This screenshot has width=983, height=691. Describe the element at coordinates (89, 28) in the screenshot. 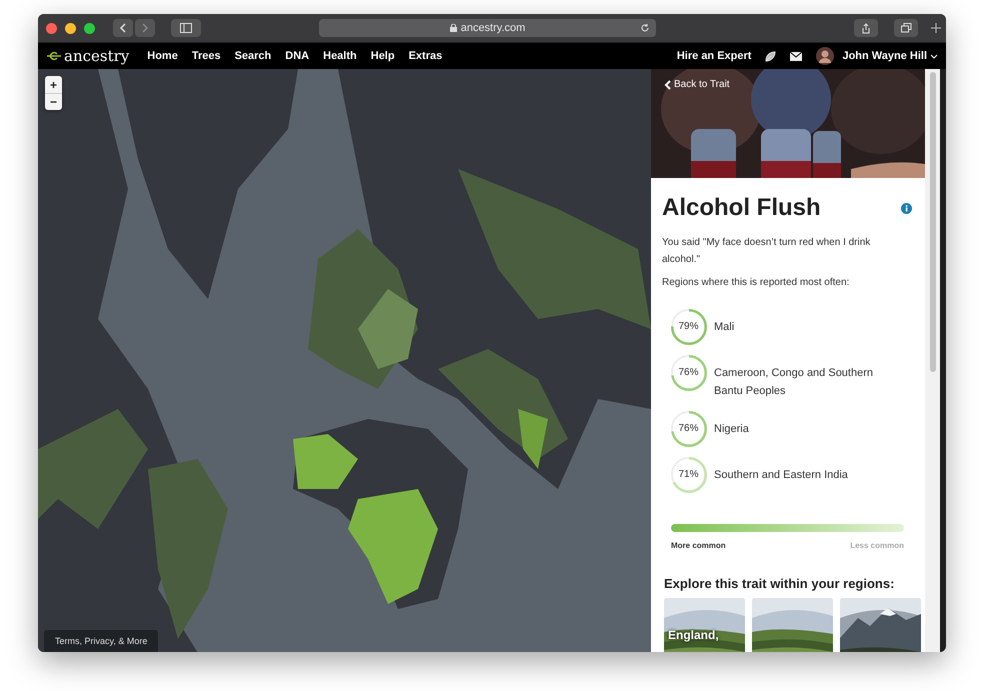

I see `zoom-button` at that location.